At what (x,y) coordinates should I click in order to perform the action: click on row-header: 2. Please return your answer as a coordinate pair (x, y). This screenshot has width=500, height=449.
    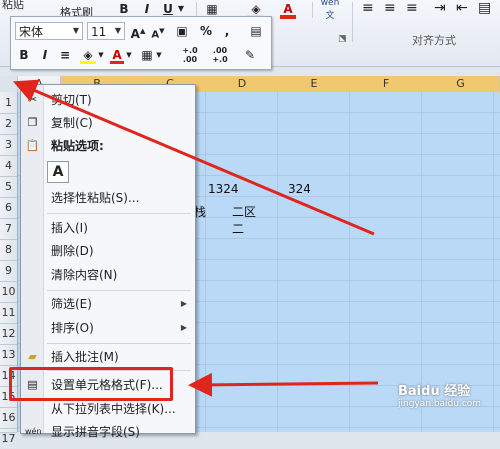
    Looking at the image, I should click on (8, 124).